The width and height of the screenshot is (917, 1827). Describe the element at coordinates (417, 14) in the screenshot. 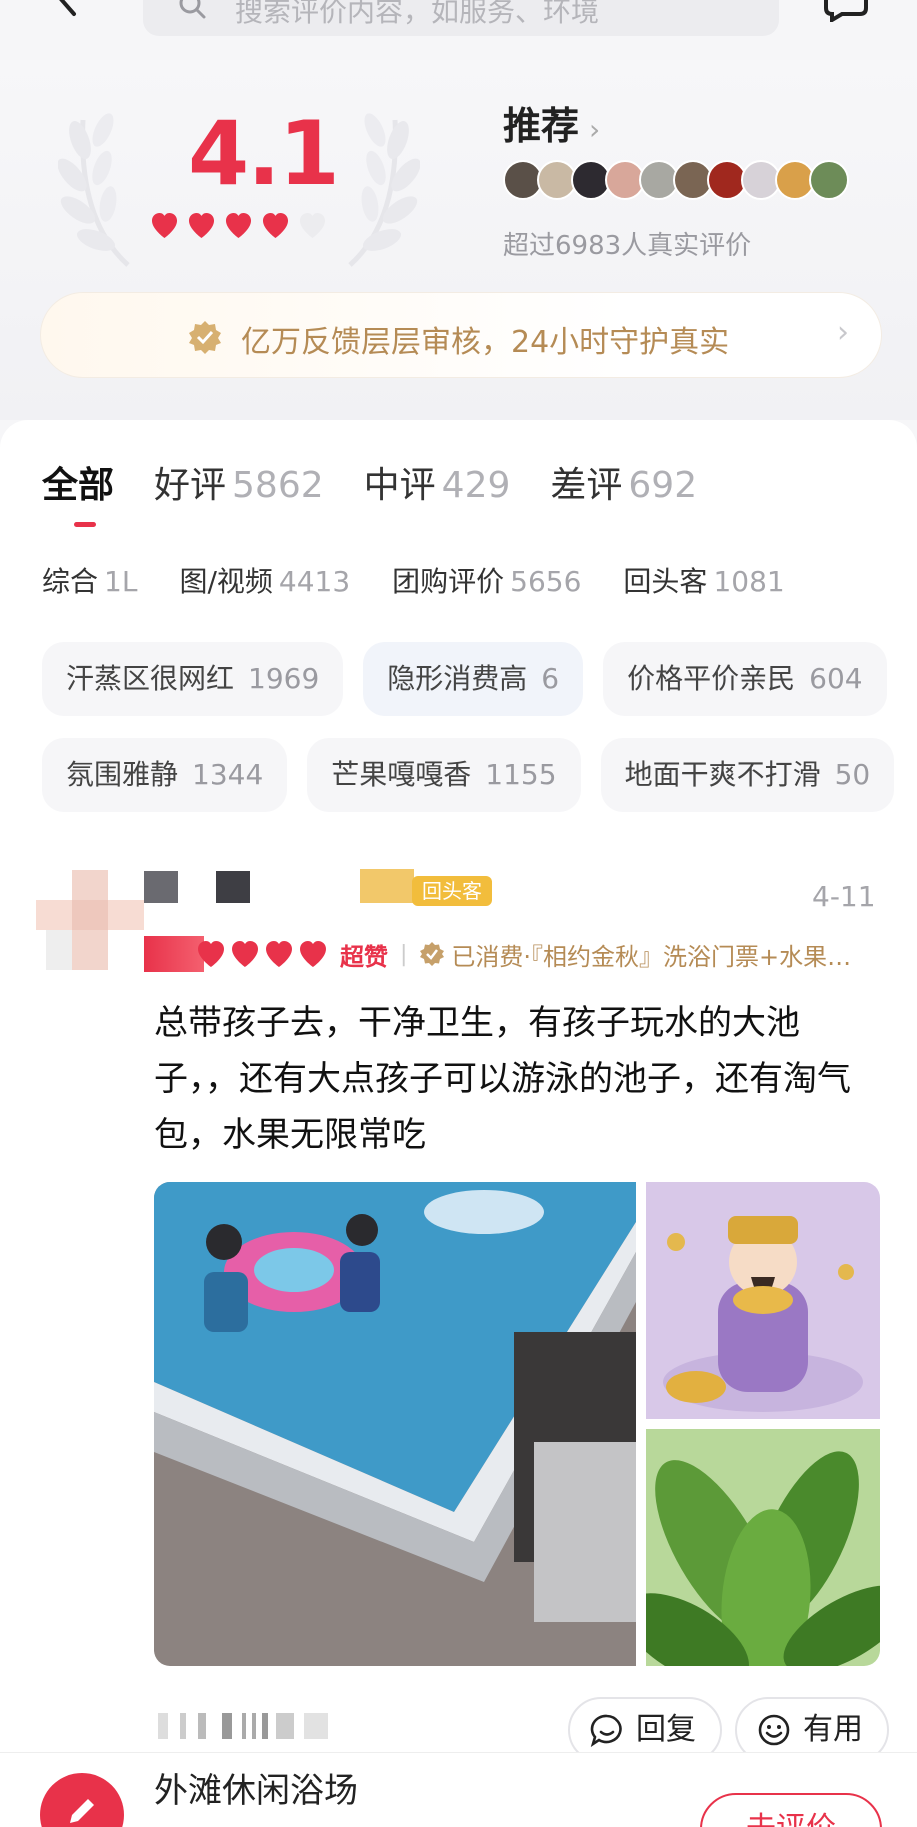

I see `search-placeholder: 搜索评价内容，如服务、环境` at that location.